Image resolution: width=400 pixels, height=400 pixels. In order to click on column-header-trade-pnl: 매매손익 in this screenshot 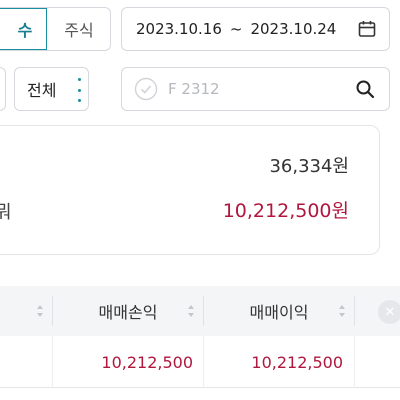, I will do `click(128, 311)`.